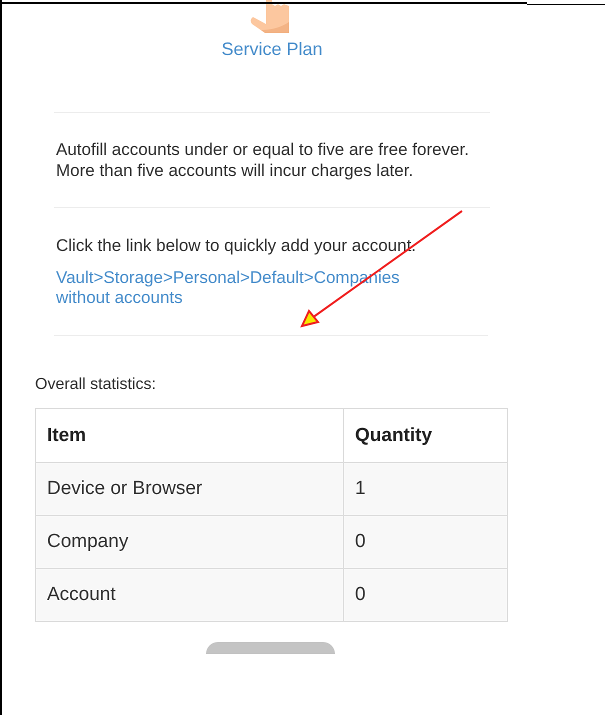  I want to click on table-cell: Account, so click(190, 595).